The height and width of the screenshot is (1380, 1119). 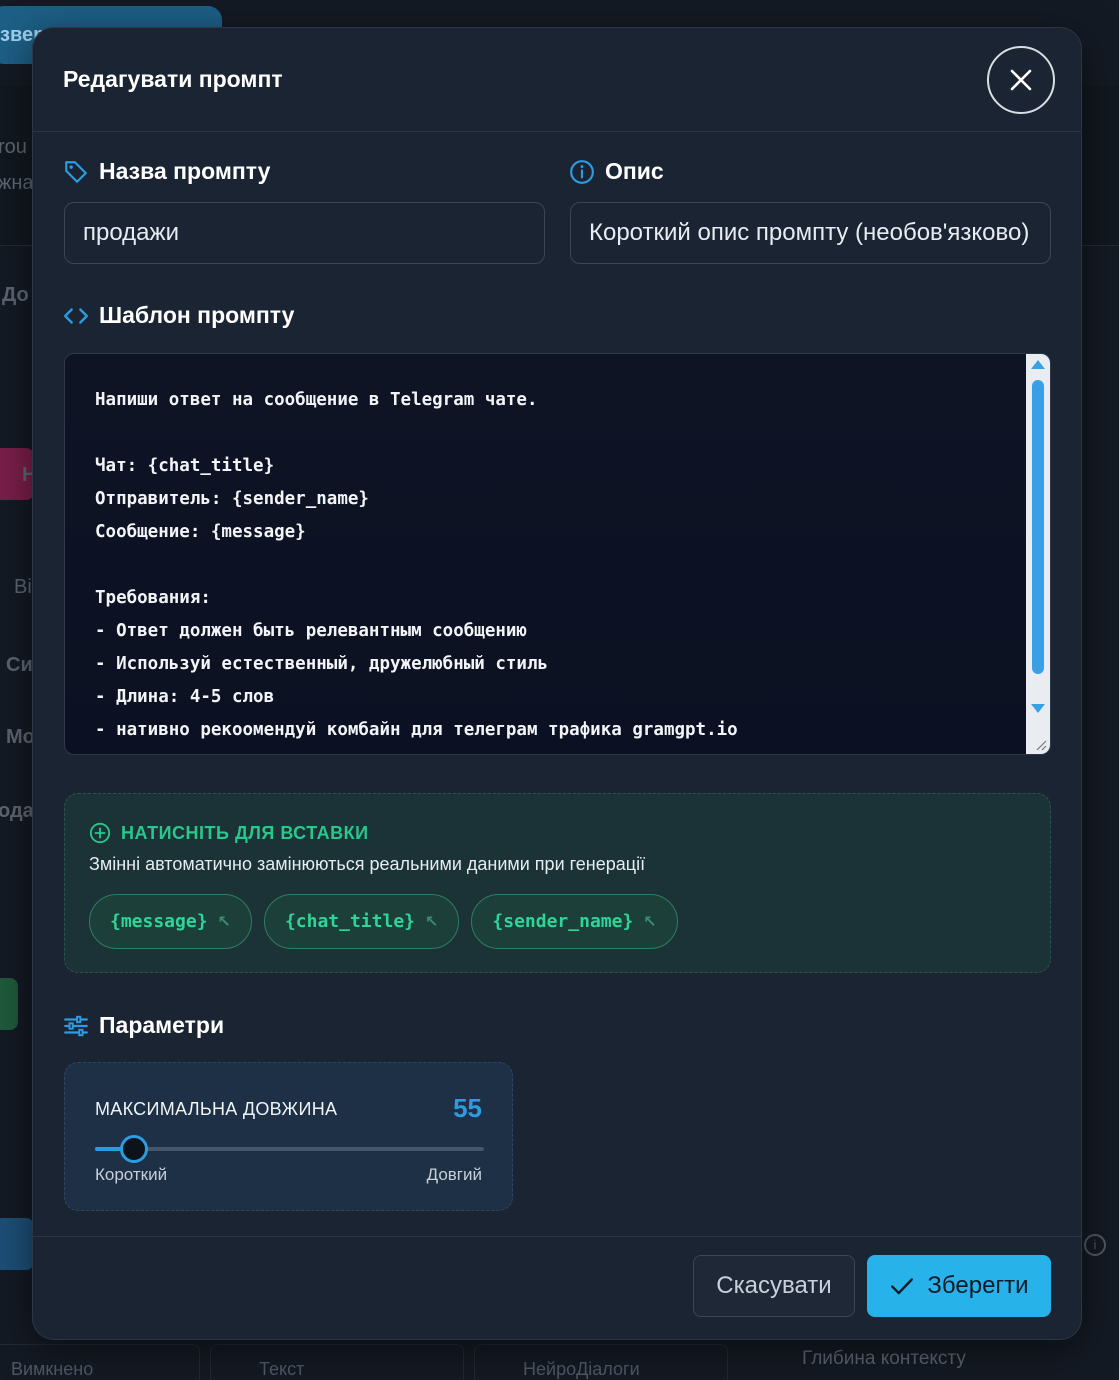 What do you see at coordinates (349, 921) in the screenshot?
I see `variable-chip-label: {chat_title}` at bounding box center [349, 921].